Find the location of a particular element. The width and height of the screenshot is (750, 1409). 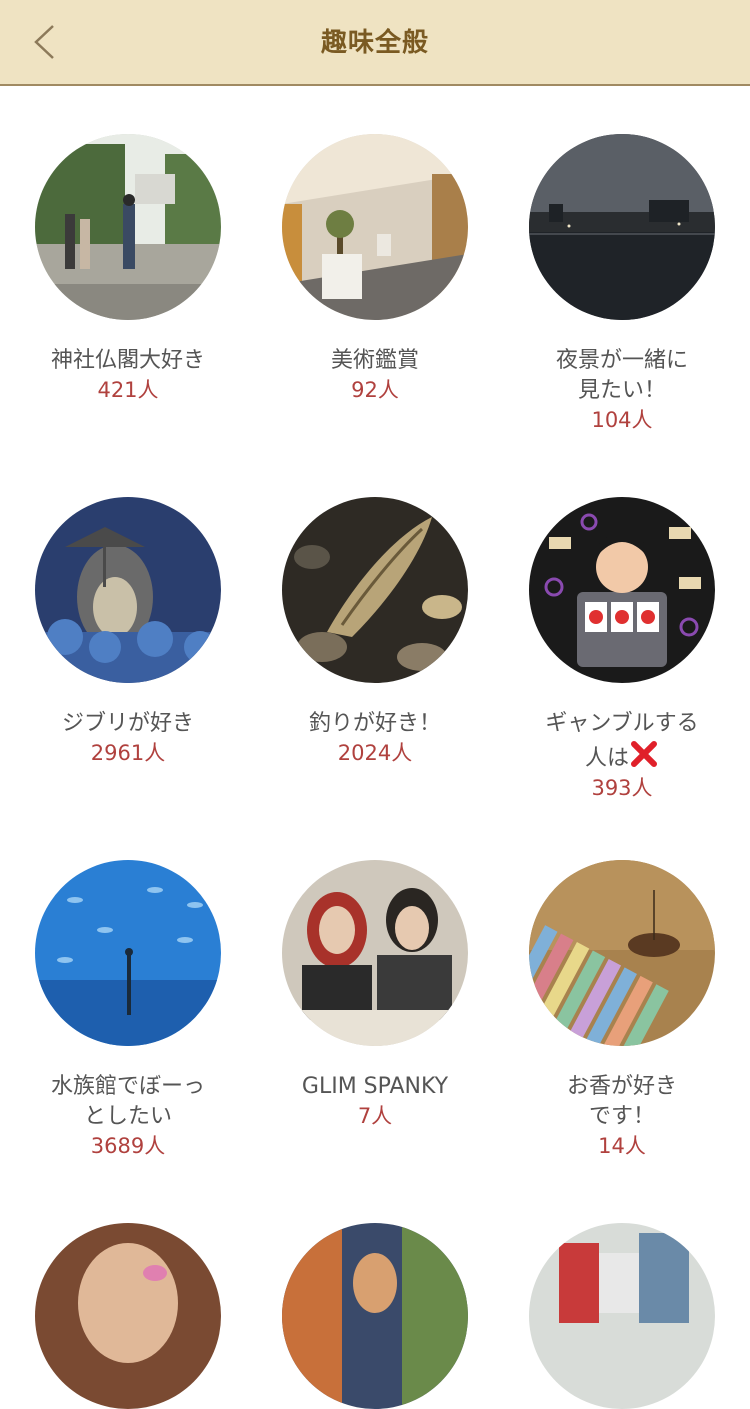

hobby-name: 美術鑑賞 is located at coordinates (374, 360).